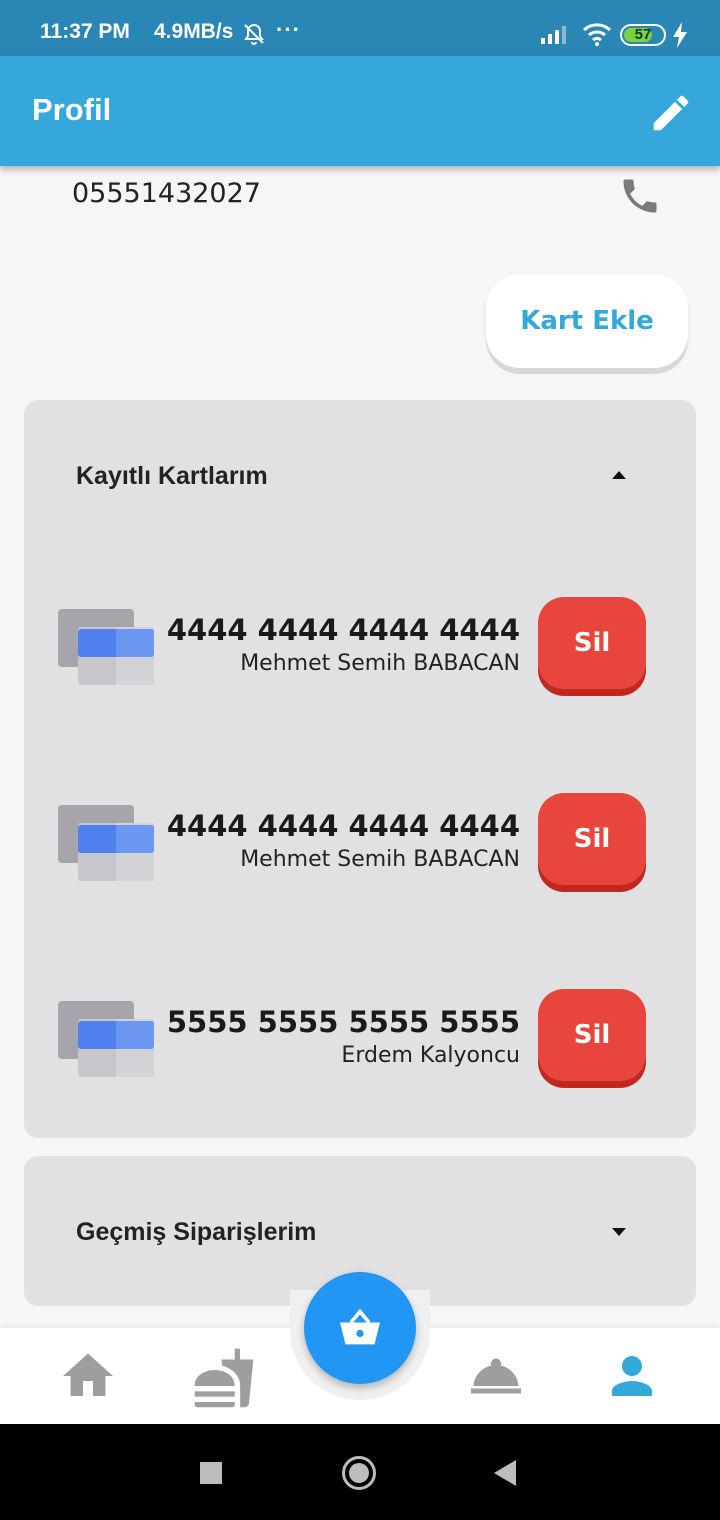 The image size is (720, 1520). What do you see at coordinates (211, 1473) in the screenshot?
I see `recents-button` at bounding box center [211, 1473].